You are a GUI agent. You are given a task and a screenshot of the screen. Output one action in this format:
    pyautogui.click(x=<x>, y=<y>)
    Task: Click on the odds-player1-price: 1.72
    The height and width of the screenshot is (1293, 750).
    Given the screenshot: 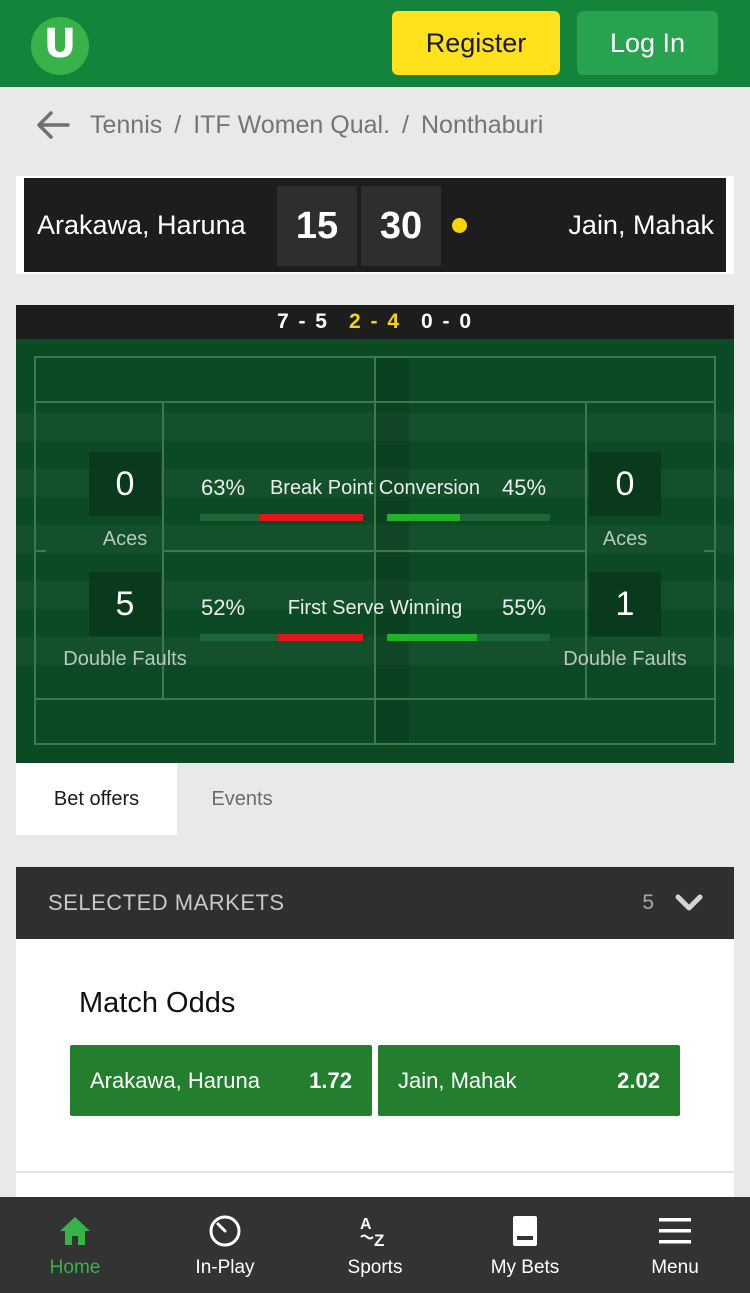 What is the action you would take?
    pyautogui.click(x=330, y=1080)
    